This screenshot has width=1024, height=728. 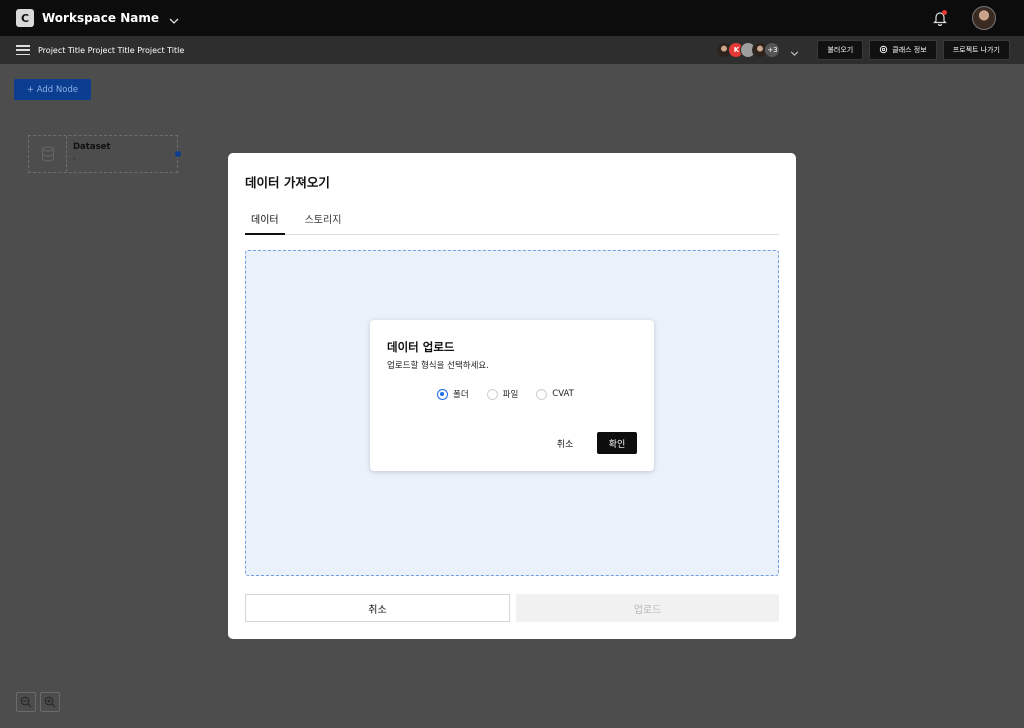 I want to click on upload-button: 업로드, so click(x=647, y=608).